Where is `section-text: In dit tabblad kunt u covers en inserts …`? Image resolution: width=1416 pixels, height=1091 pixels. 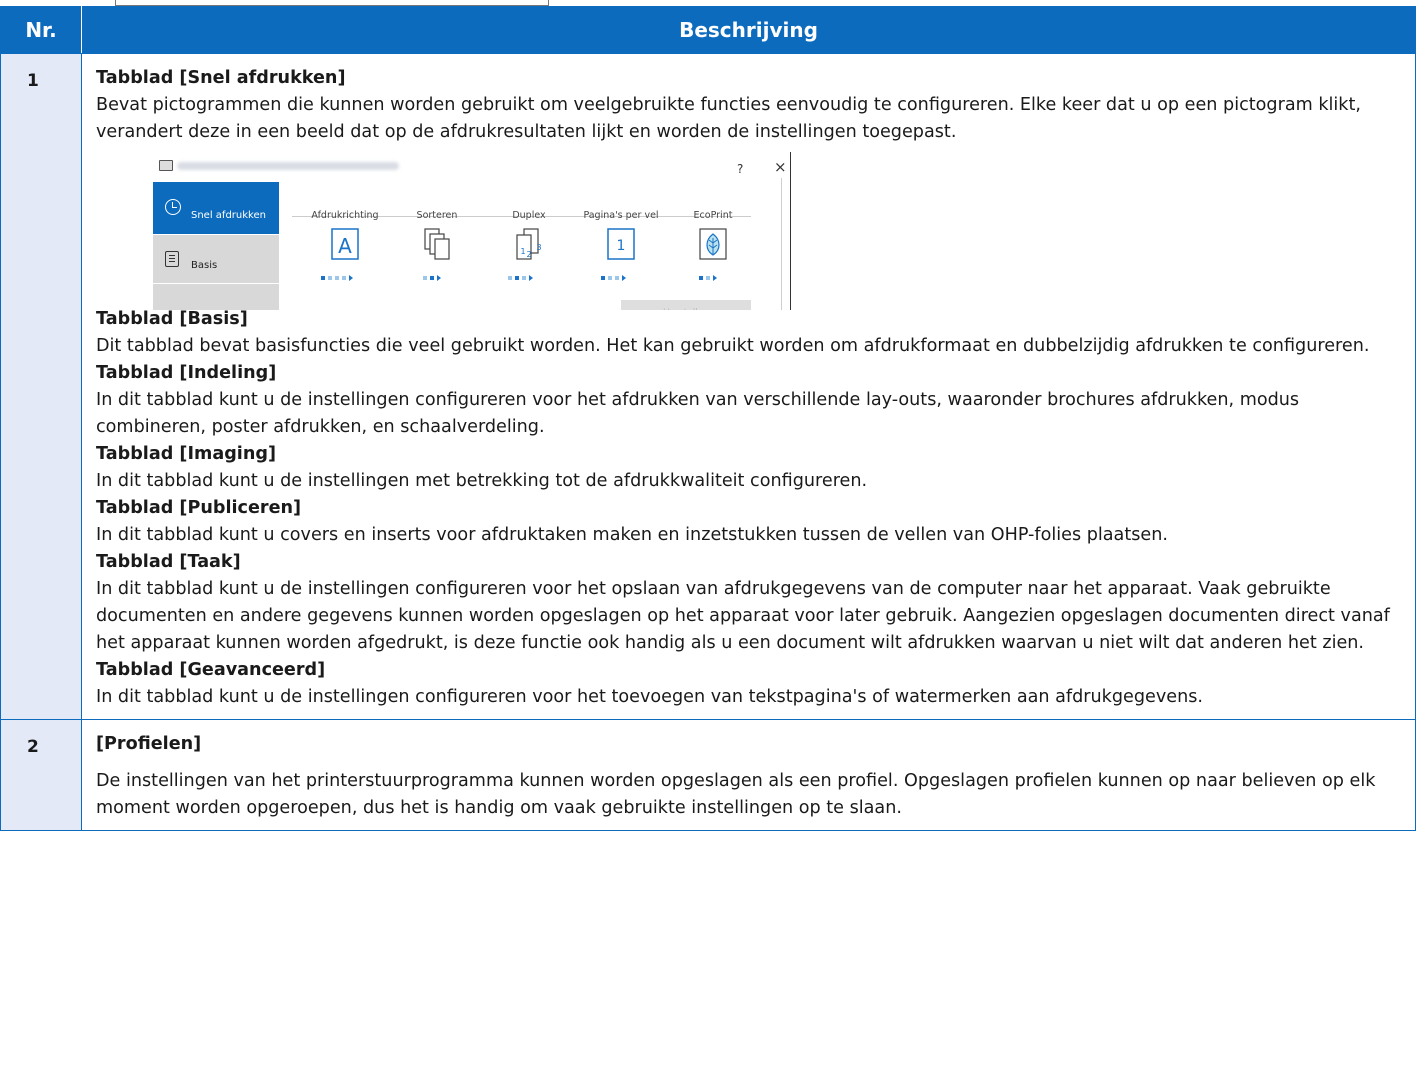
section-text: In dit tabblad kunt u covers en inserts … is located at coordinates (632, 535).